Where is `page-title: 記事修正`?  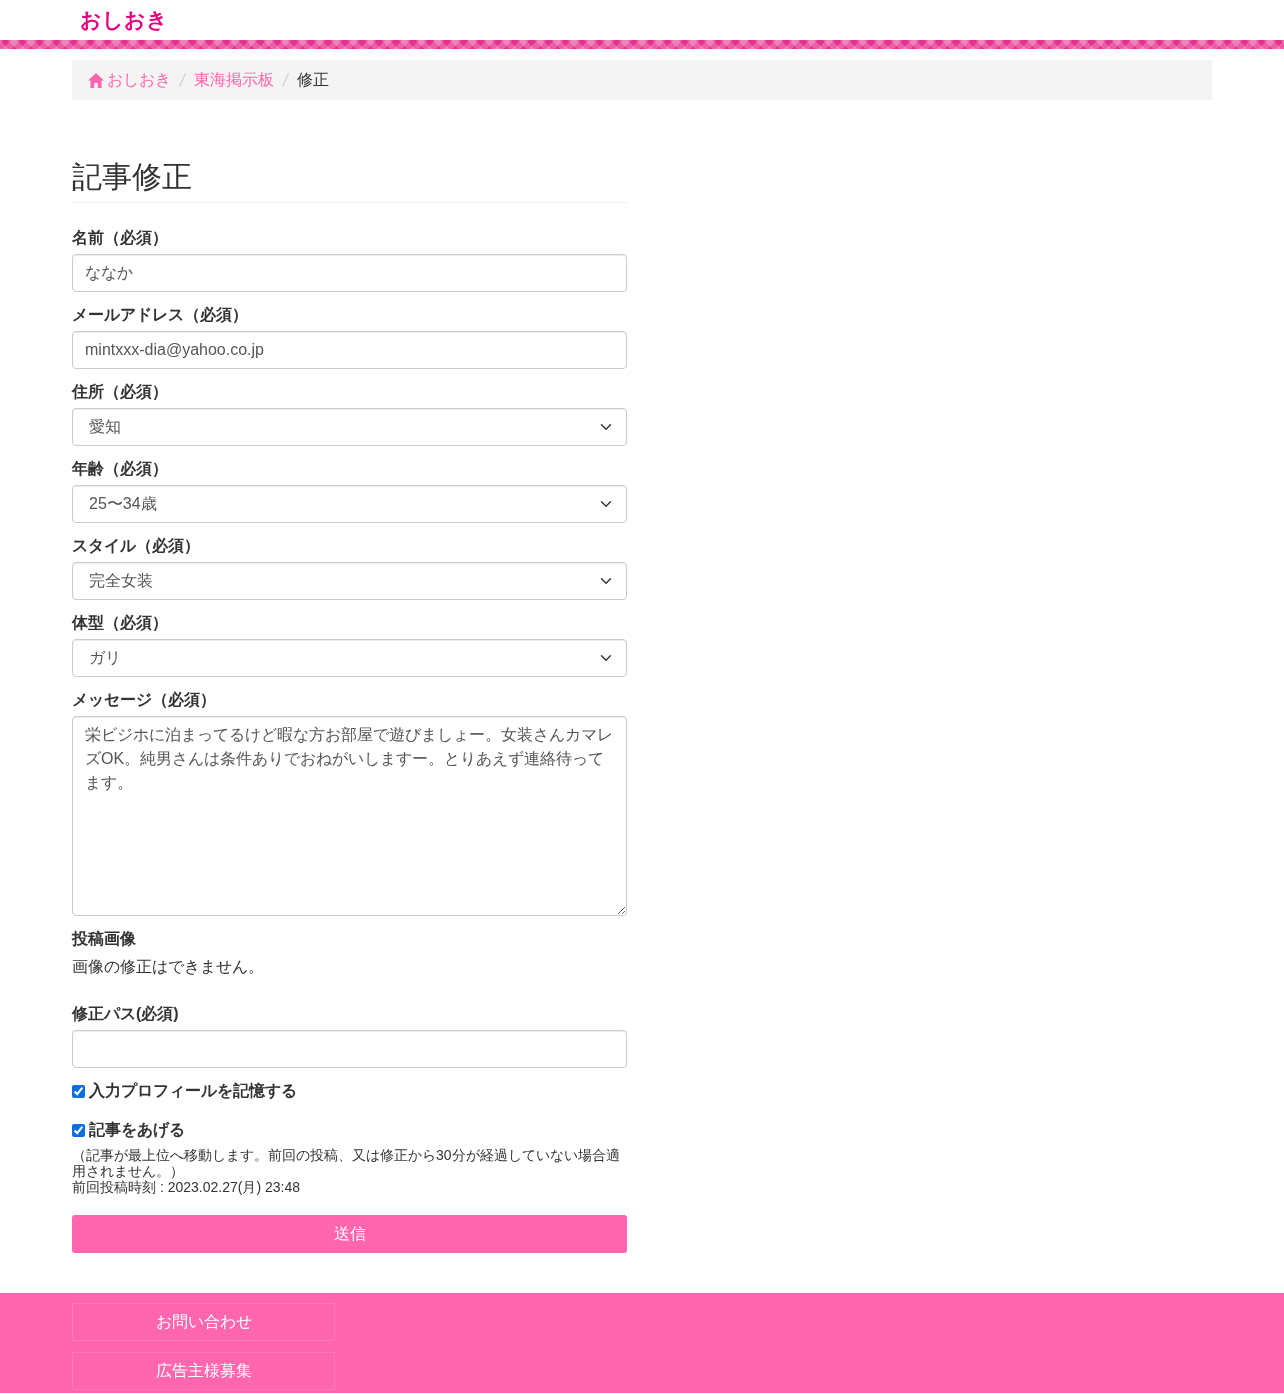 page-title: 記事修正 is located at coordinates (132, 176).